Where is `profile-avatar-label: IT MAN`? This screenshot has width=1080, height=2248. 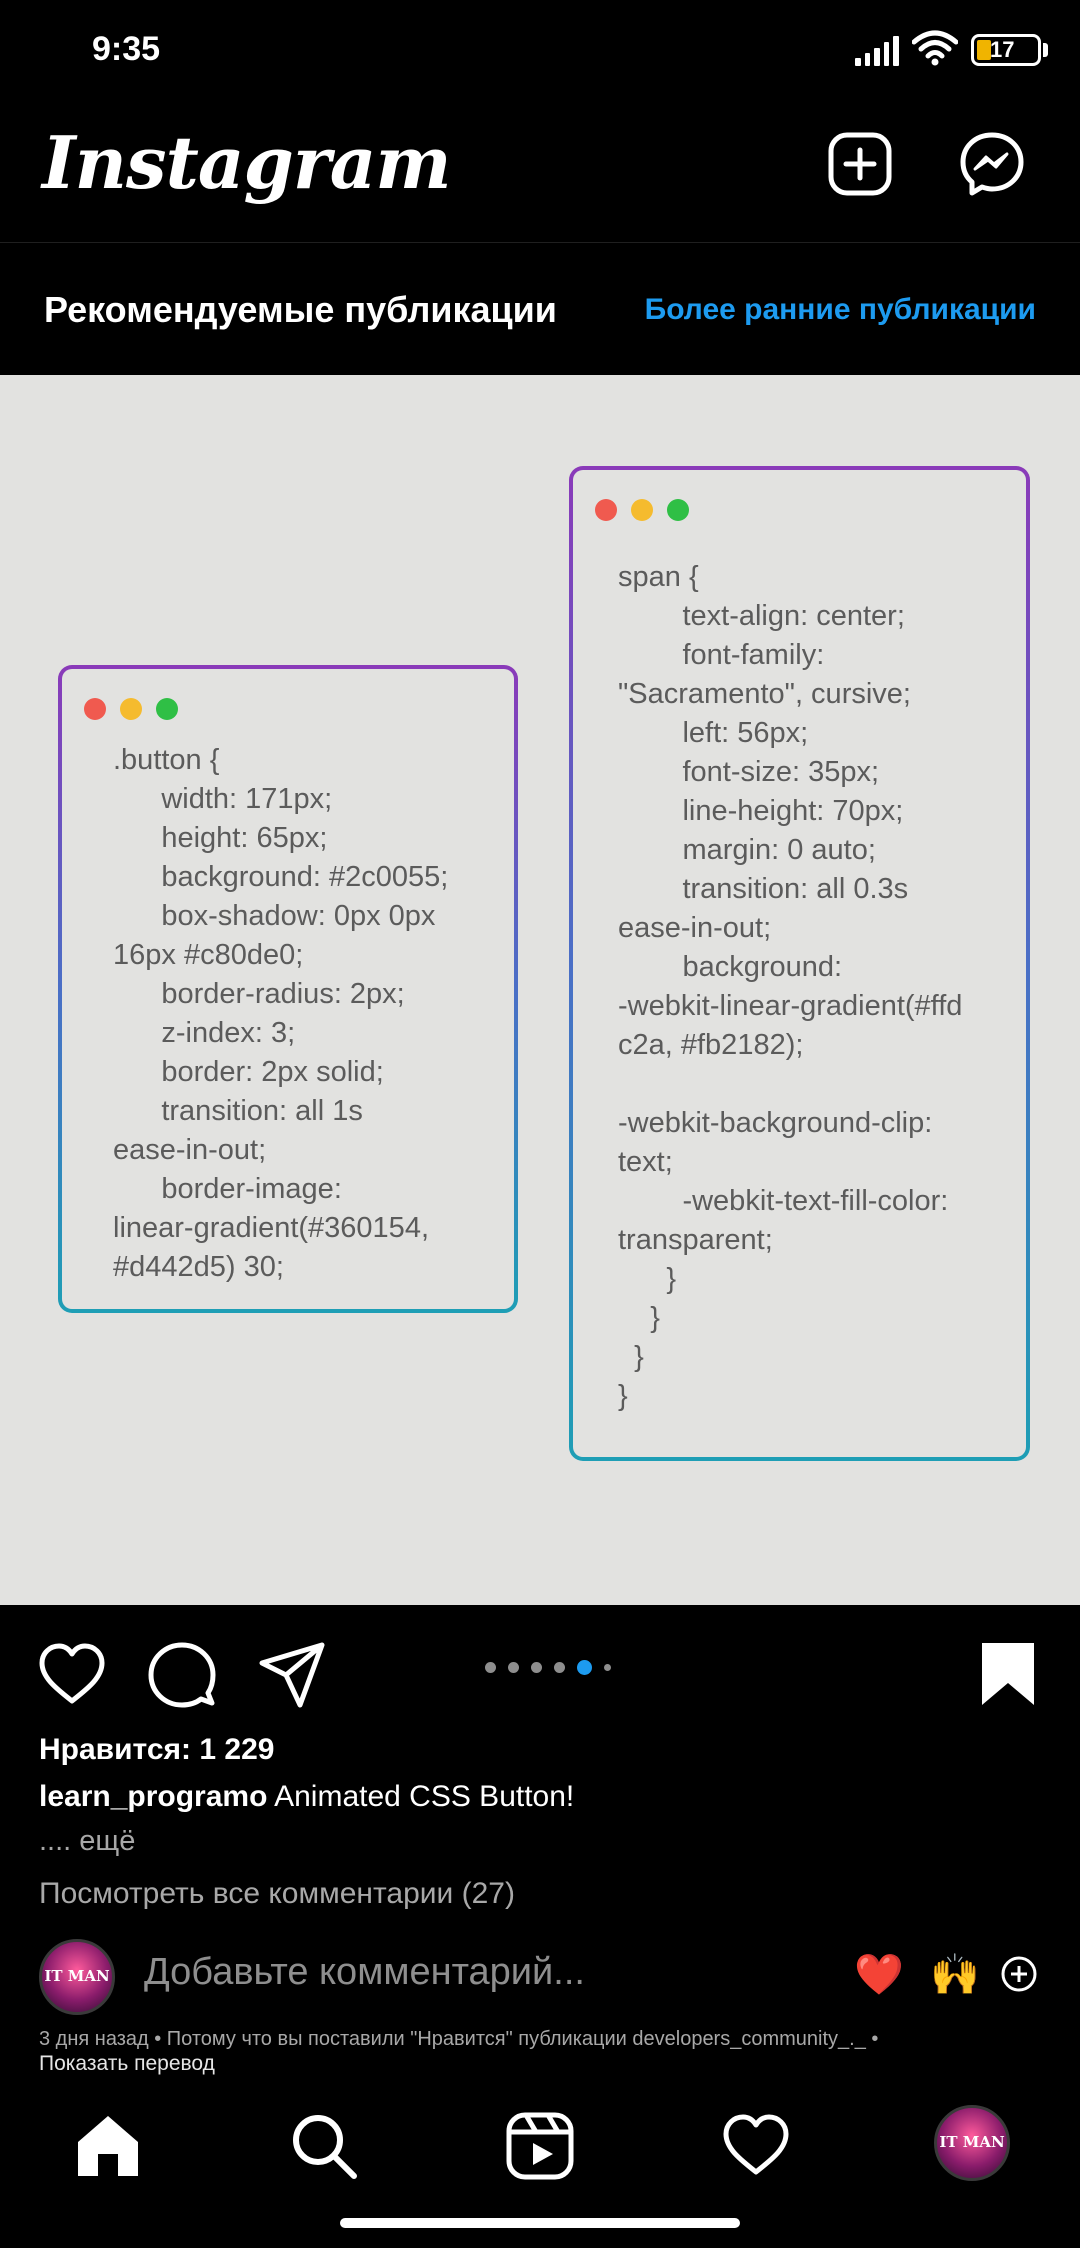 profile-avatar-label: IT MAN is located at coordinates (972, 2142).